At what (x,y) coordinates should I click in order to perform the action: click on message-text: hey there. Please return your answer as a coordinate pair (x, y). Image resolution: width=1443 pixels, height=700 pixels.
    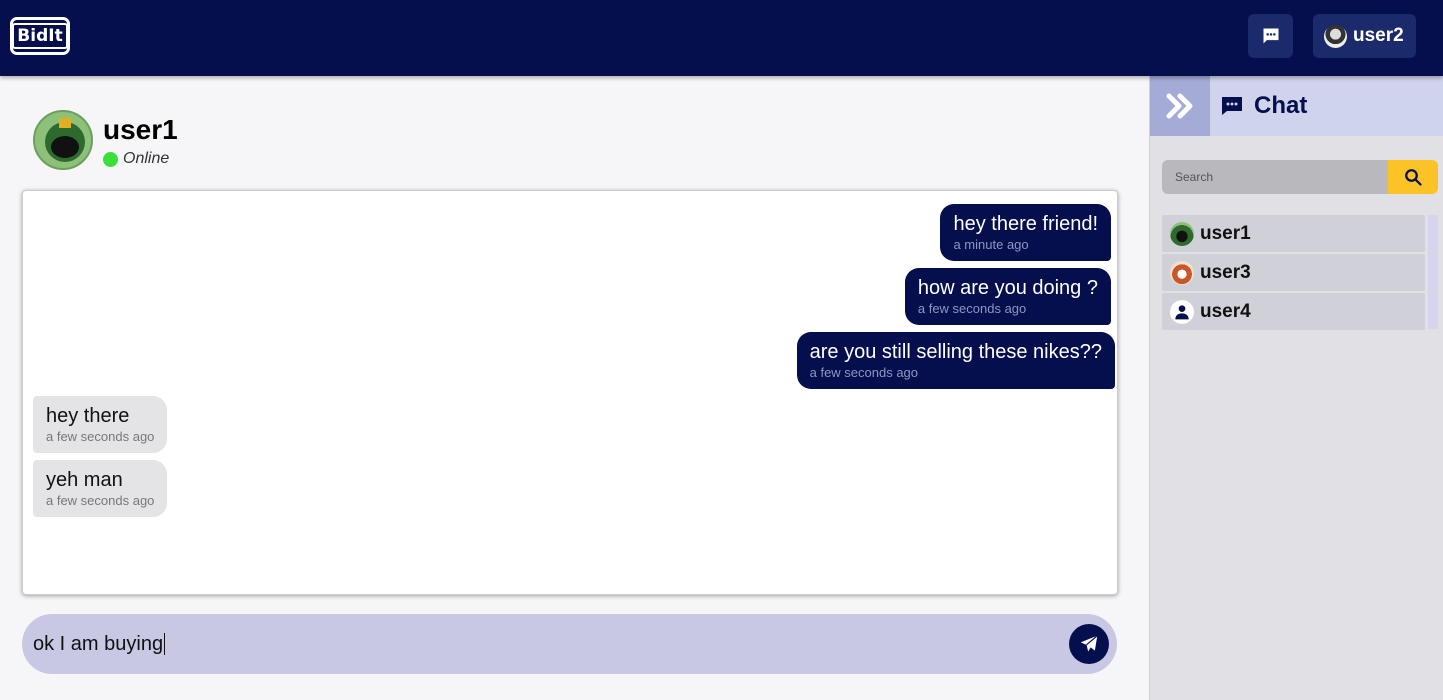
    Looking at the image, I should click on (88, 416).